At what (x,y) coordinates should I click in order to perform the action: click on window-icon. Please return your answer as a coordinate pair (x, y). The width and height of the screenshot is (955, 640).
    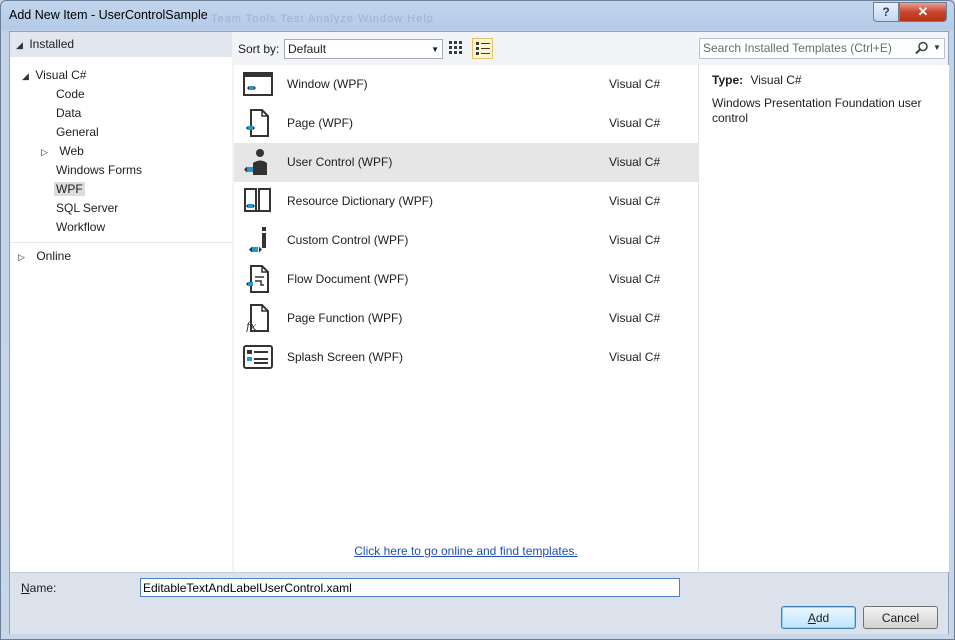
    Looking at the image, I should click on (258, 84).